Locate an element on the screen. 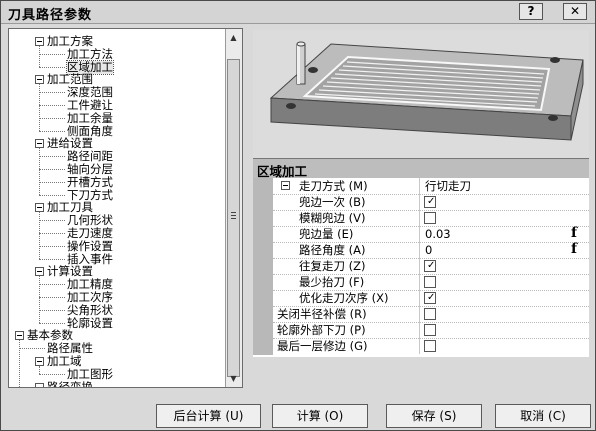  tree-item: 操作设置 is located at coordinates (90, 246).